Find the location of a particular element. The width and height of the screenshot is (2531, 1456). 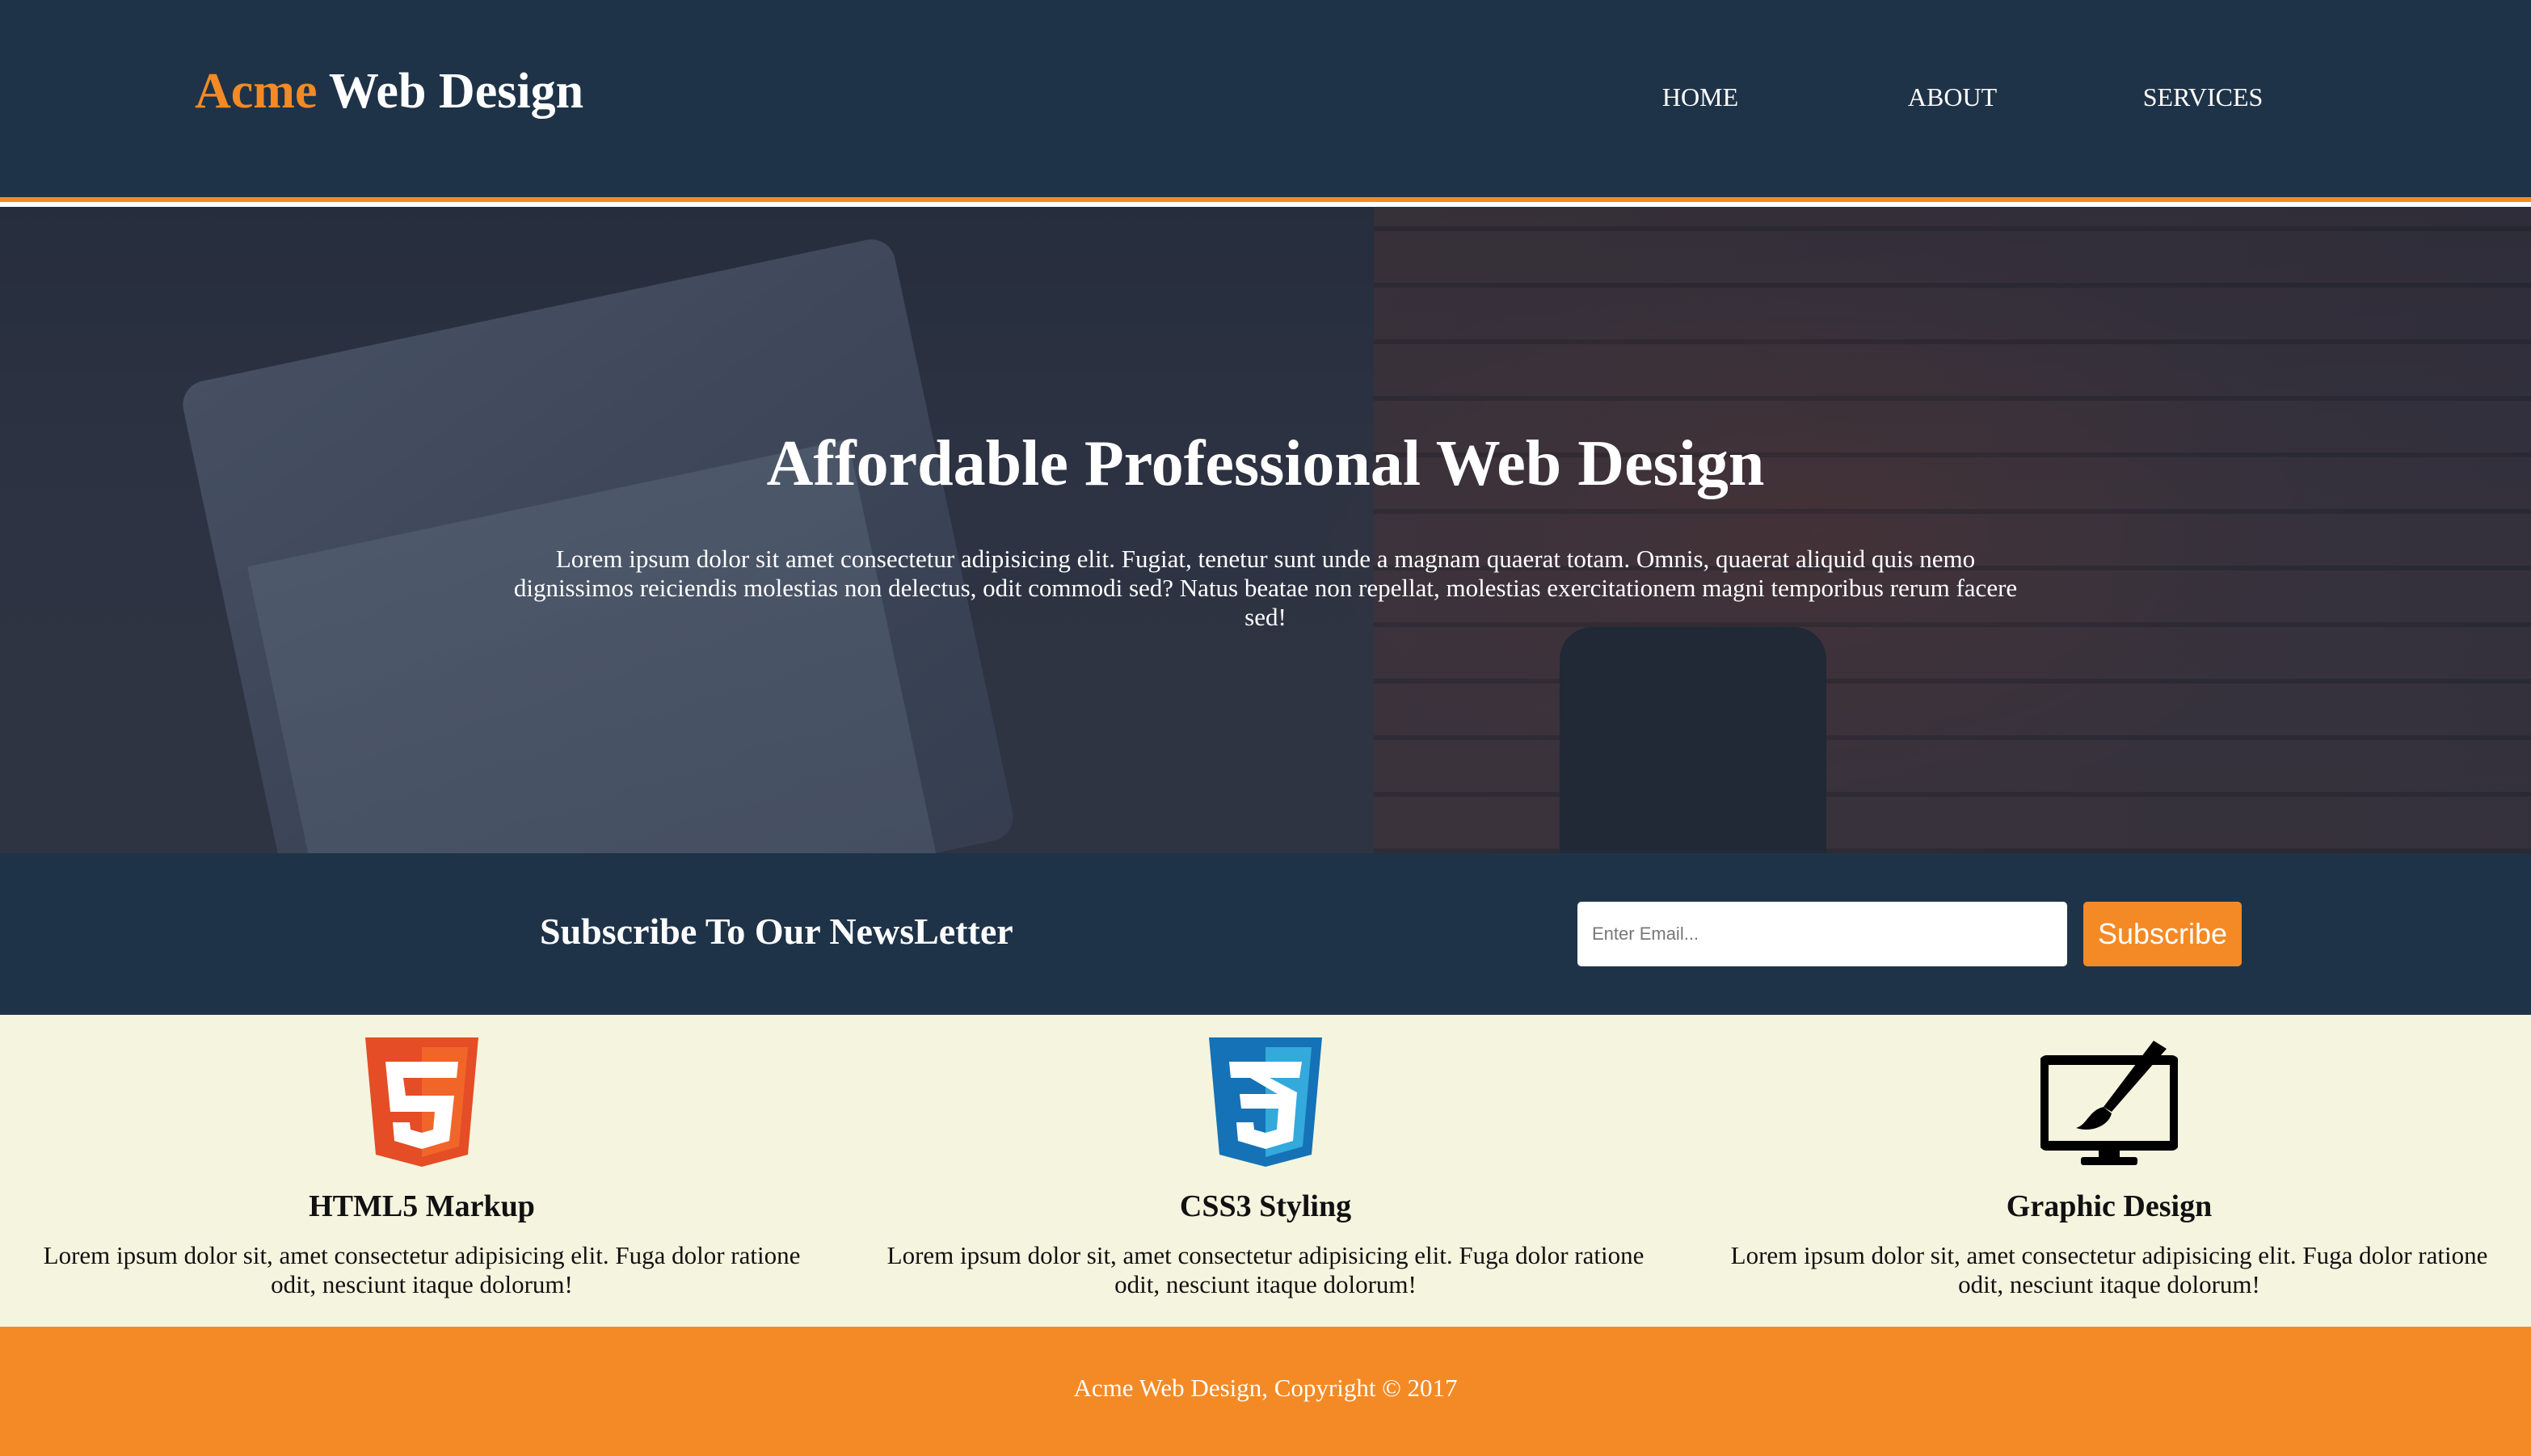

nav-home-link: HOME is located at coordinates (1700, 97).